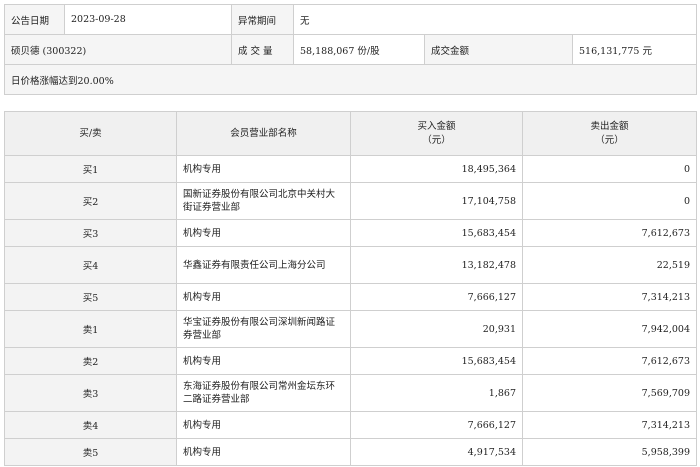  Describe the element at coordinates (90, 452) in the screenshot. I see `seat-side: 卖5` at that location.